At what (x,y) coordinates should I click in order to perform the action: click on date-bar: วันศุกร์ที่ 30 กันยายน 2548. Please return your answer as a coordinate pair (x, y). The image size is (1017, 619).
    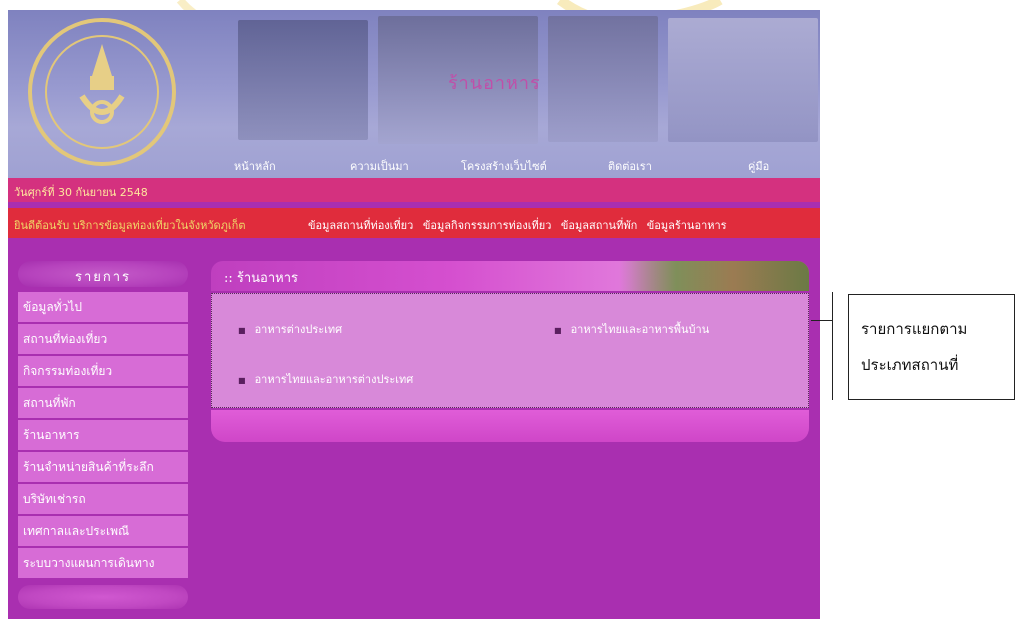
    Looking at the image, I should click on (414, 190).